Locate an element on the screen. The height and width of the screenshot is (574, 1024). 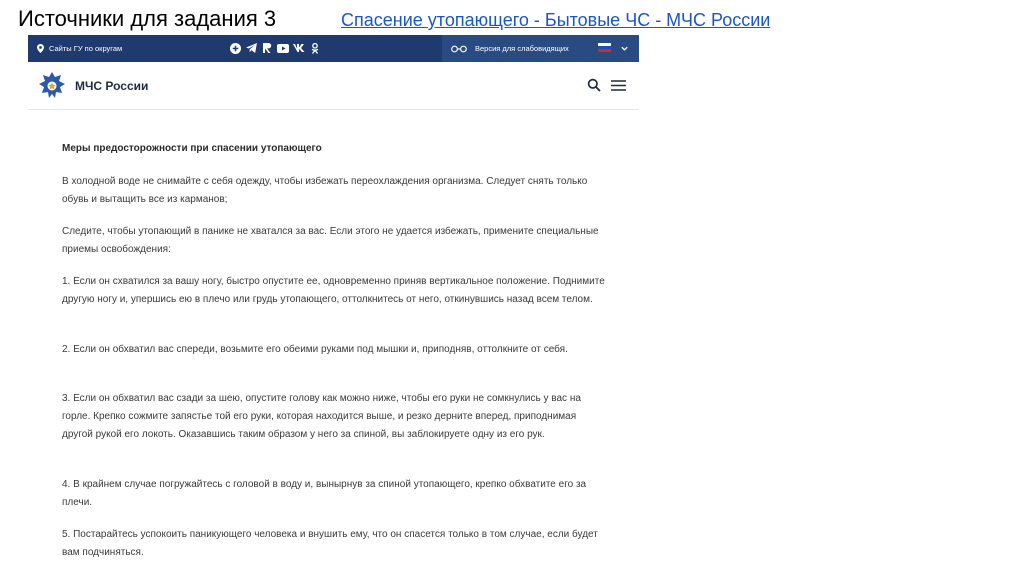
regions-label: Сайты ГУ по округам is located at coordinates (86, 48).